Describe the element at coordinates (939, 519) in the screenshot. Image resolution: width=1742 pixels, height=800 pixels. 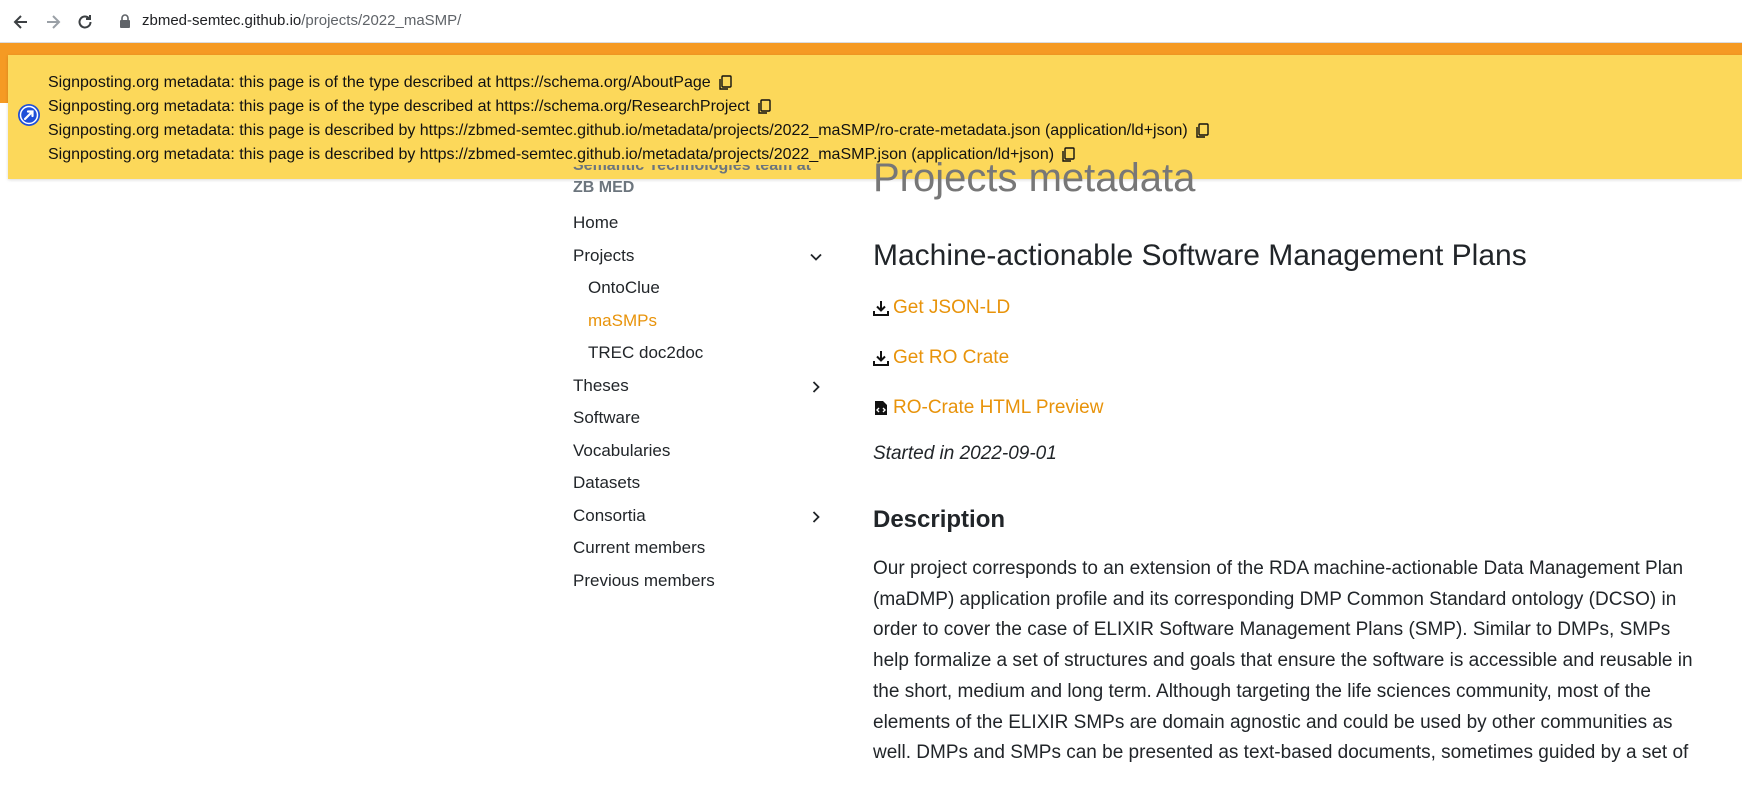
I see `description-heading: Description` at that location.